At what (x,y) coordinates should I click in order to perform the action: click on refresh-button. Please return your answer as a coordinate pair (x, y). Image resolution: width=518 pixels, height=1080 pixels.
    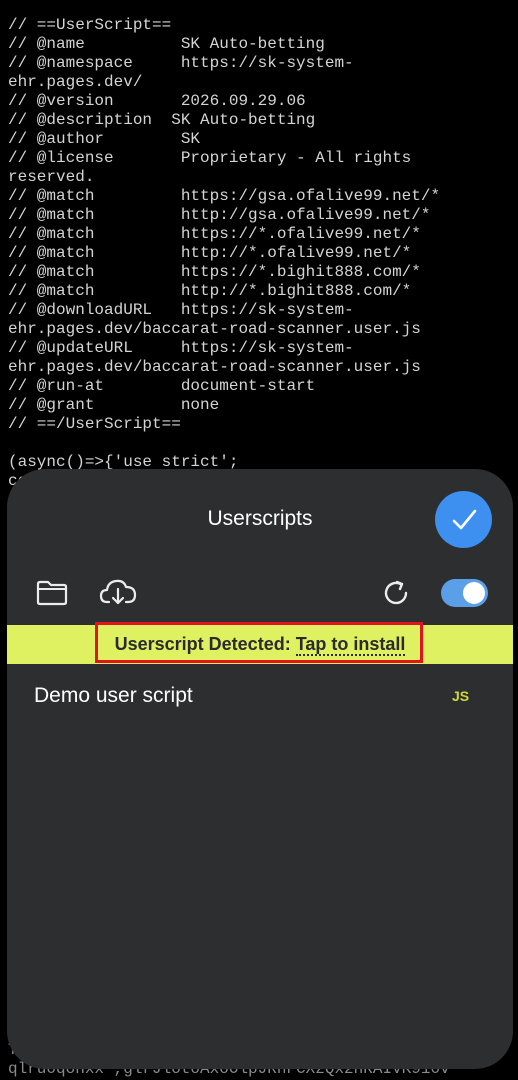
    Looking at the image, I should click on (396, 593).